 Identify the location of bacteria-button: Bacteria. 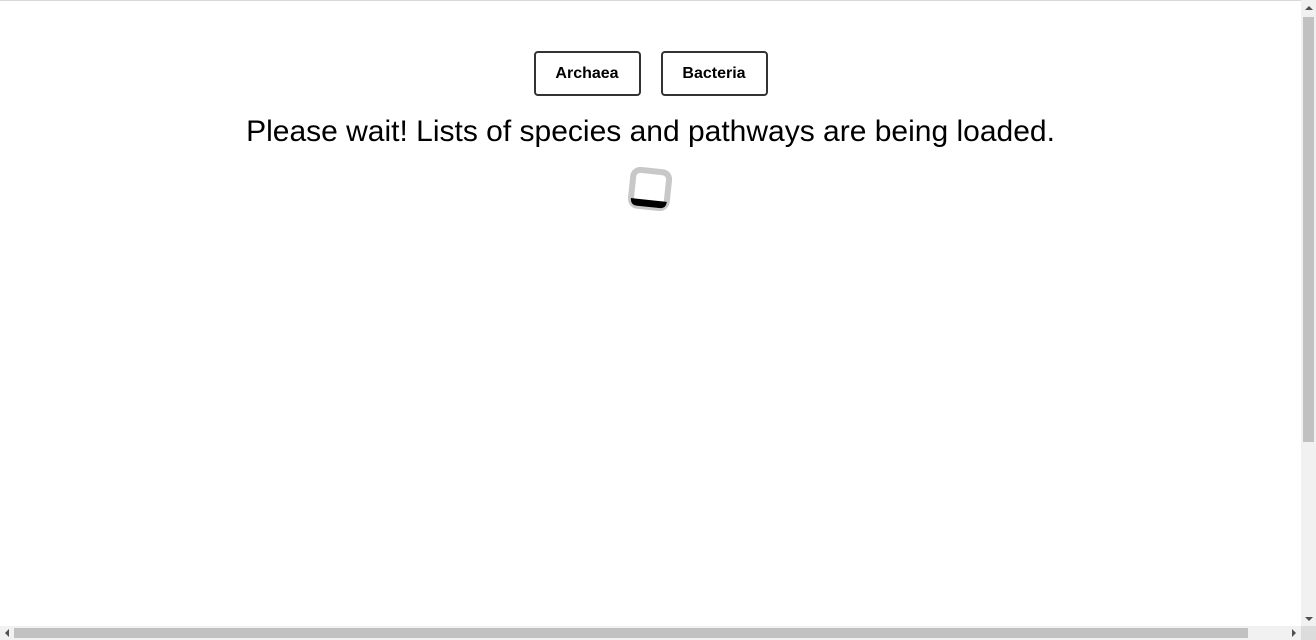
(714, 73).